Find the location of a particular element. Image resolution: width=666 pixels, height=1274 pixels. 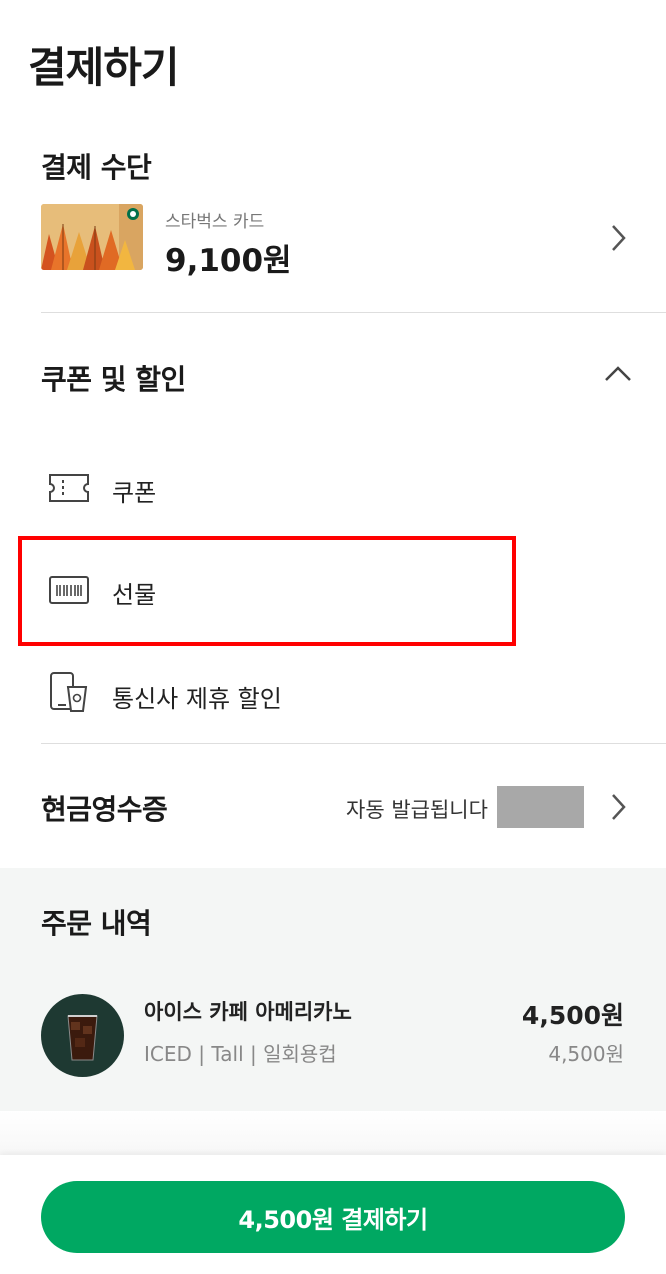

payment-method-title: 결제 수단 is located at coordinates (96, 167).